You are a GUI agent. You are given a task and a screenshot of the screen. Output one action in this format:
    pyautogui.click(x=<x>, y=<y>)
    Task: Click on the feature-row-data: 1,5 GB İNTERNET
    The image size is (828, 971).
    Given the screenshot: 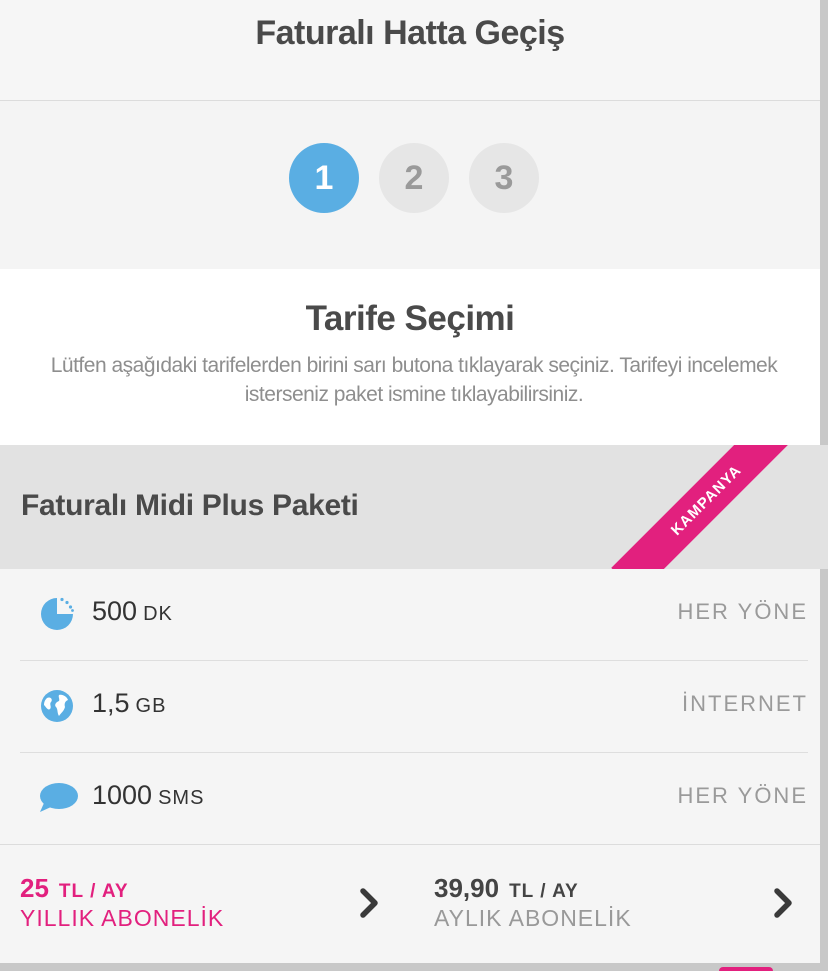 What is the action you would take?
    pyautogui.click(x=414, y=707)
    